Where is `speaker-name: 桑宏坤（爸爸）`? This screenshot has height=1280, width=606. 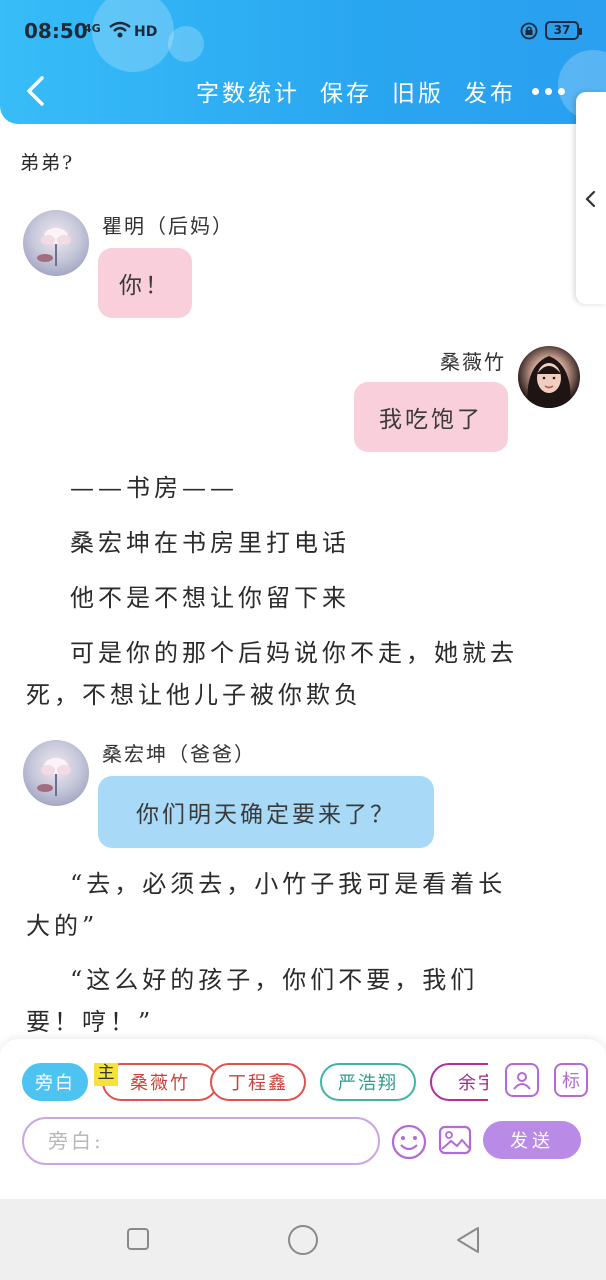 speaker-name: 桑宏坤（爸爸） is located at coordinates (179, 754).